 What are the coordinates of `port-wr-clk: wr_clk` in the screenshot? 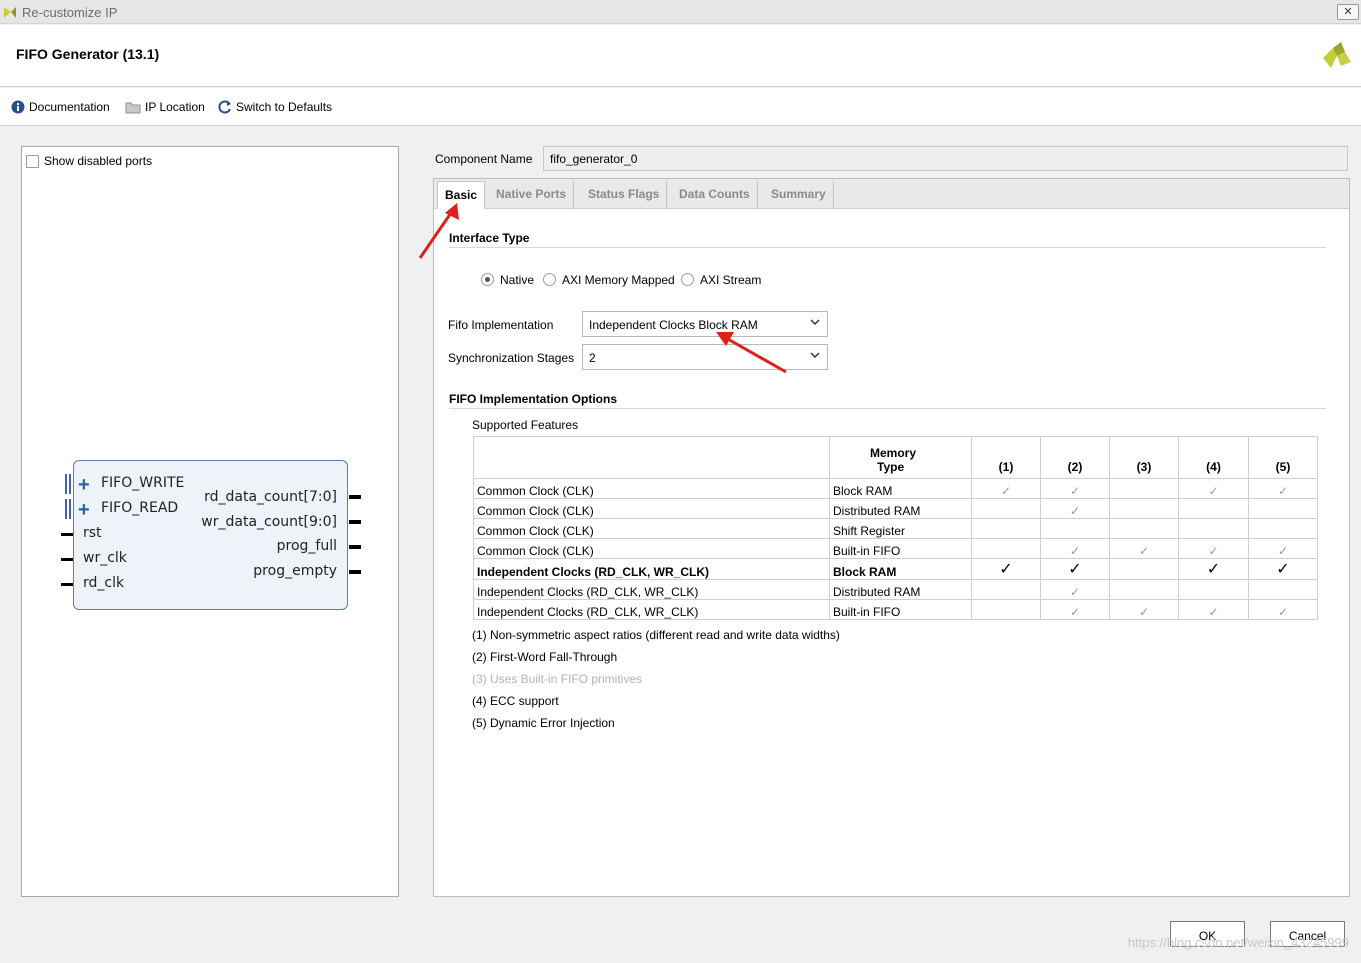 It's located at (105, 558).